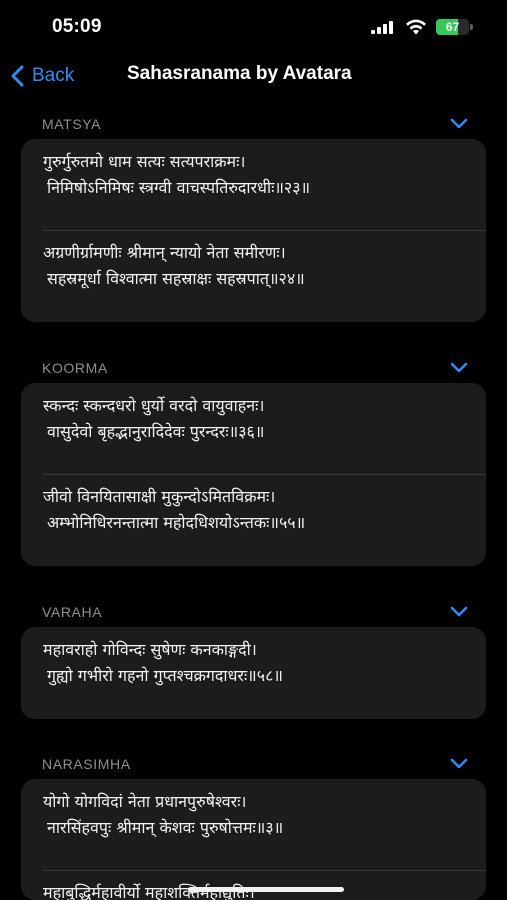  I want to click on battery-icon: 67, so click(455, 27).